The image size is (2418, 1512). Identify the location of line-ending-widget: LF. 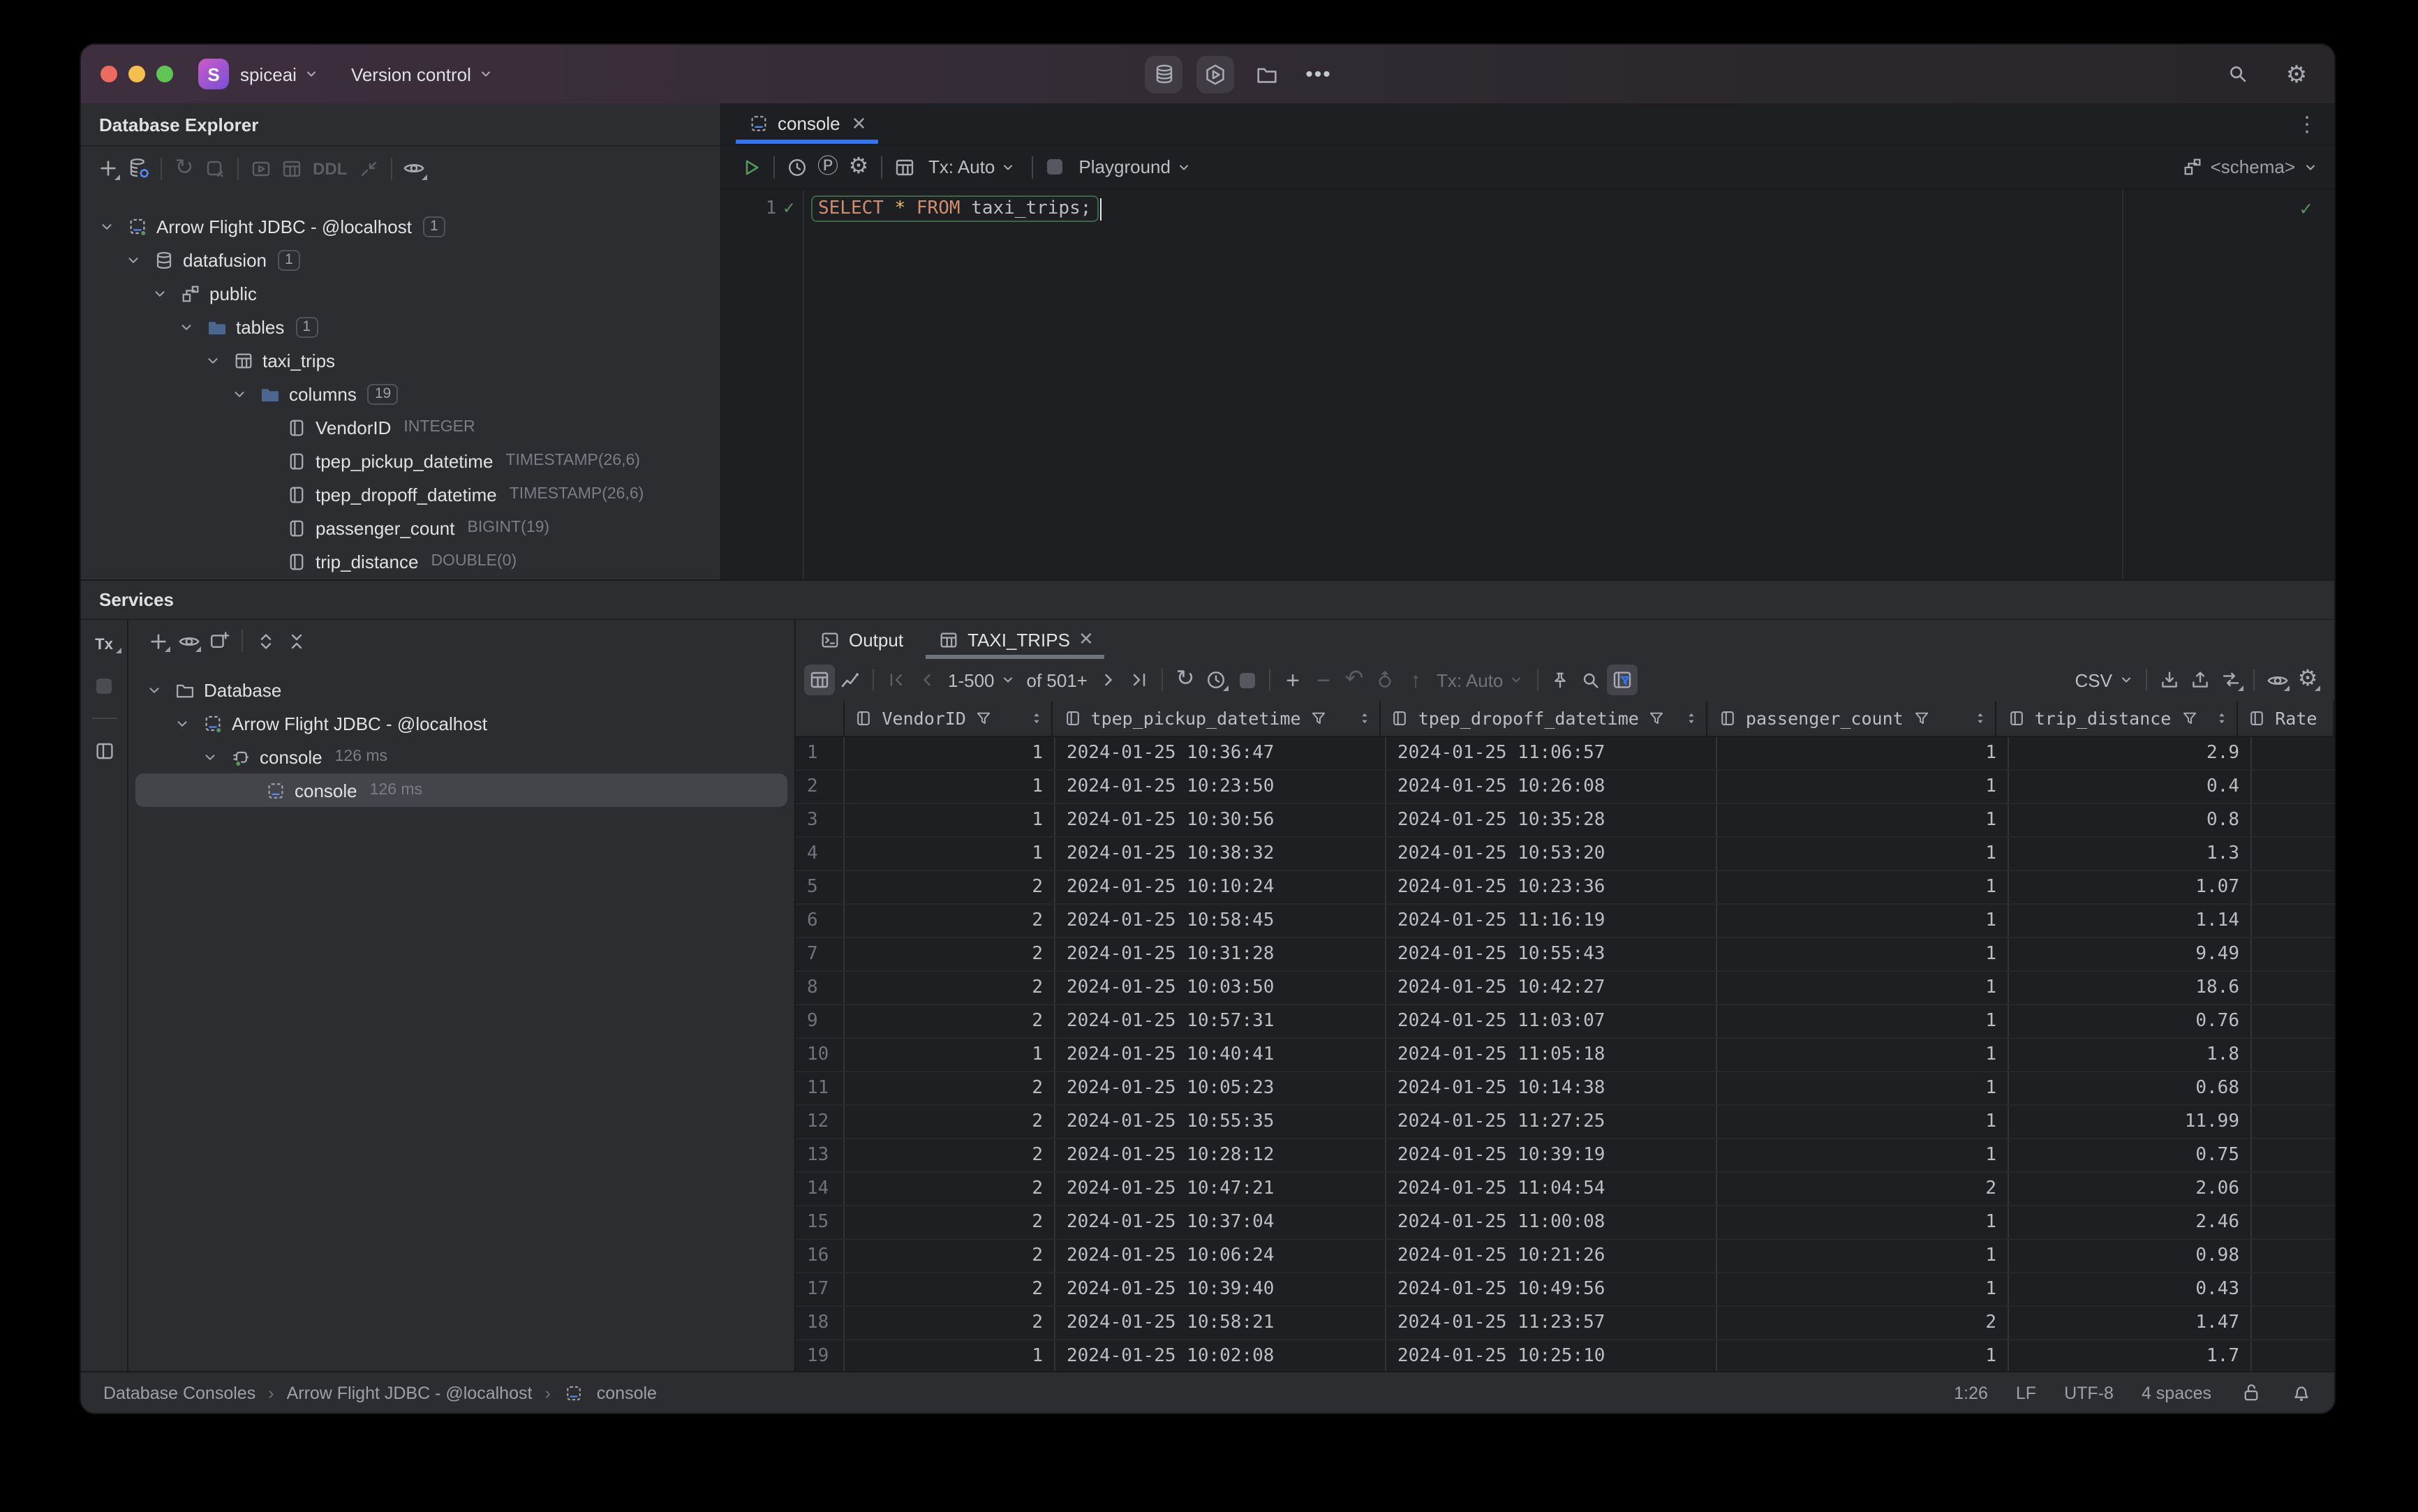
(2026, 1392).